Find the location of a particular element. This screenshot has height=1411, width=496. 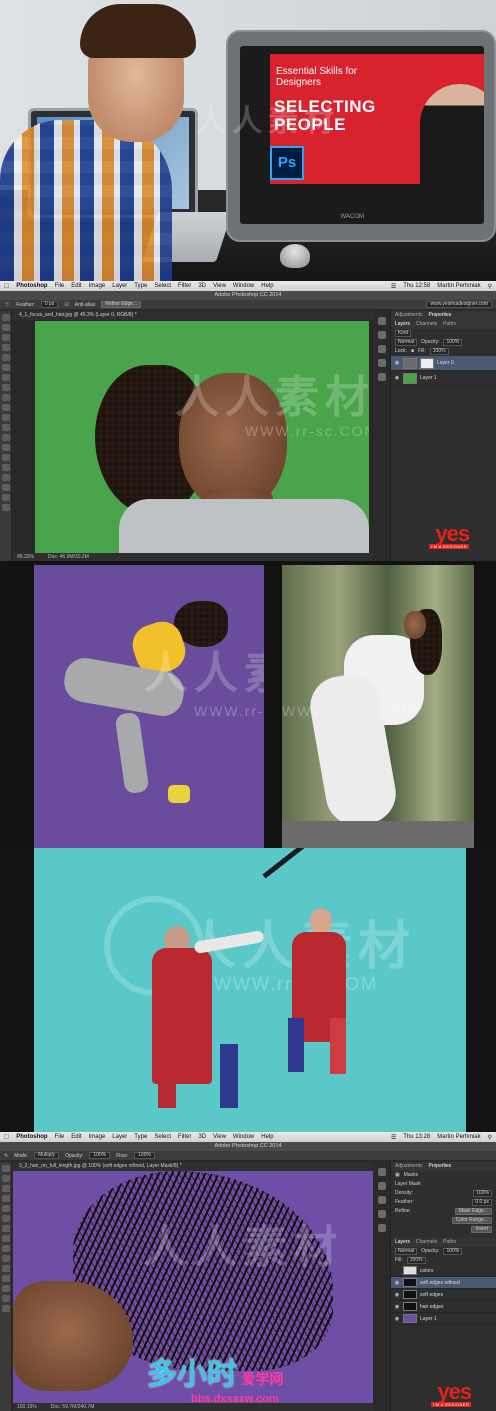

layer-row: ◉ hair edges is located at coordinates (443, 1307).